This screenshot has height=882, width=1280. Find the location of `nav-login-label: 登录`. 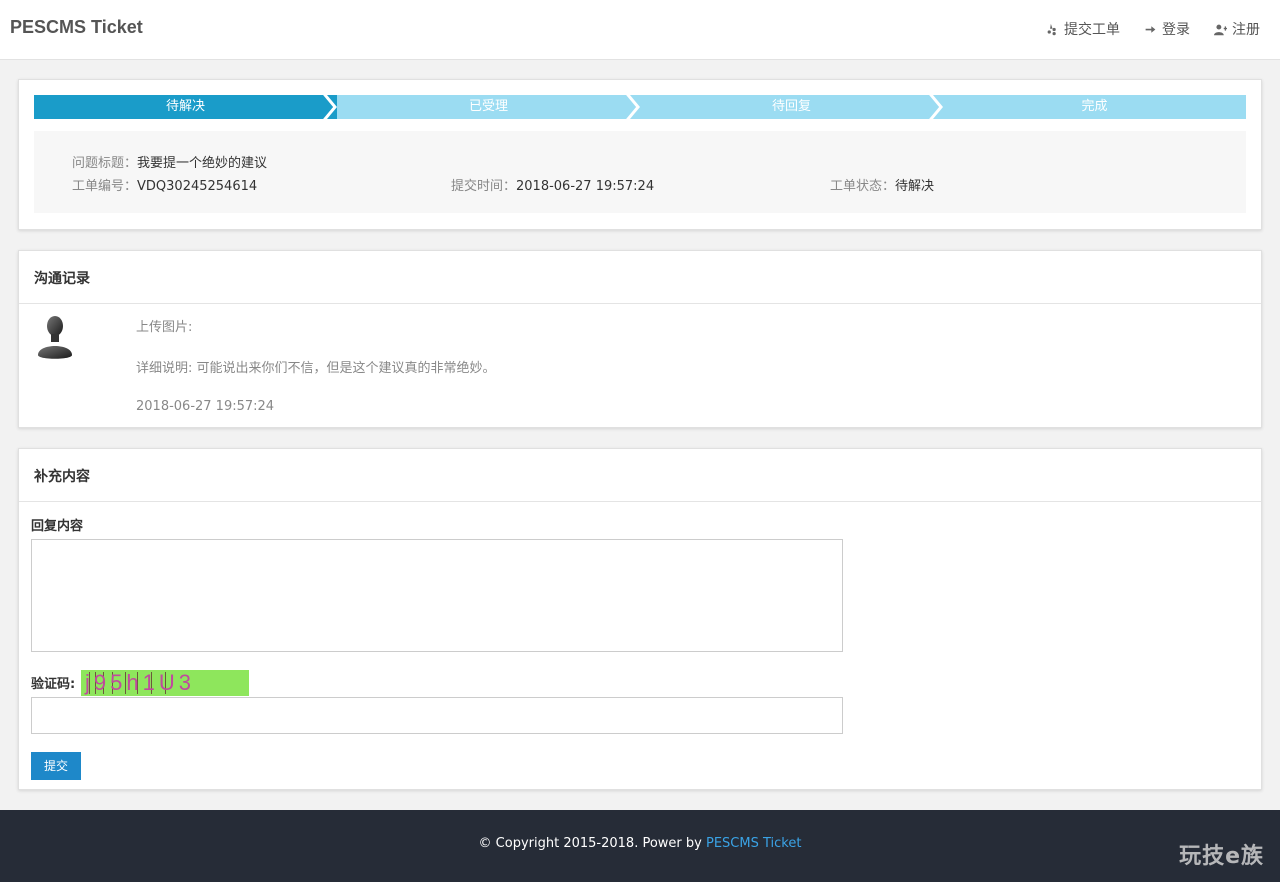

nav-login-label: 登录 is located at coordinates (1176, 30).